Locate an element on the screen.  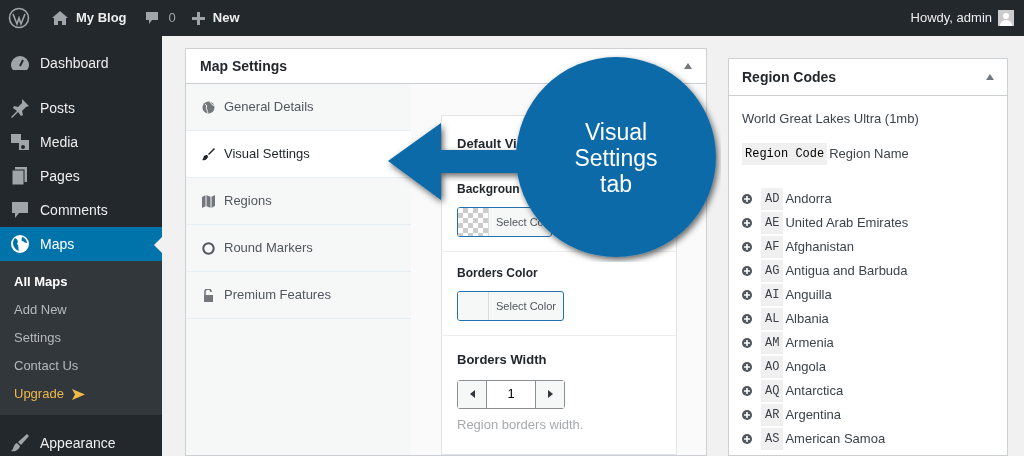
region-code: AI is located at coordinates (772, 294).